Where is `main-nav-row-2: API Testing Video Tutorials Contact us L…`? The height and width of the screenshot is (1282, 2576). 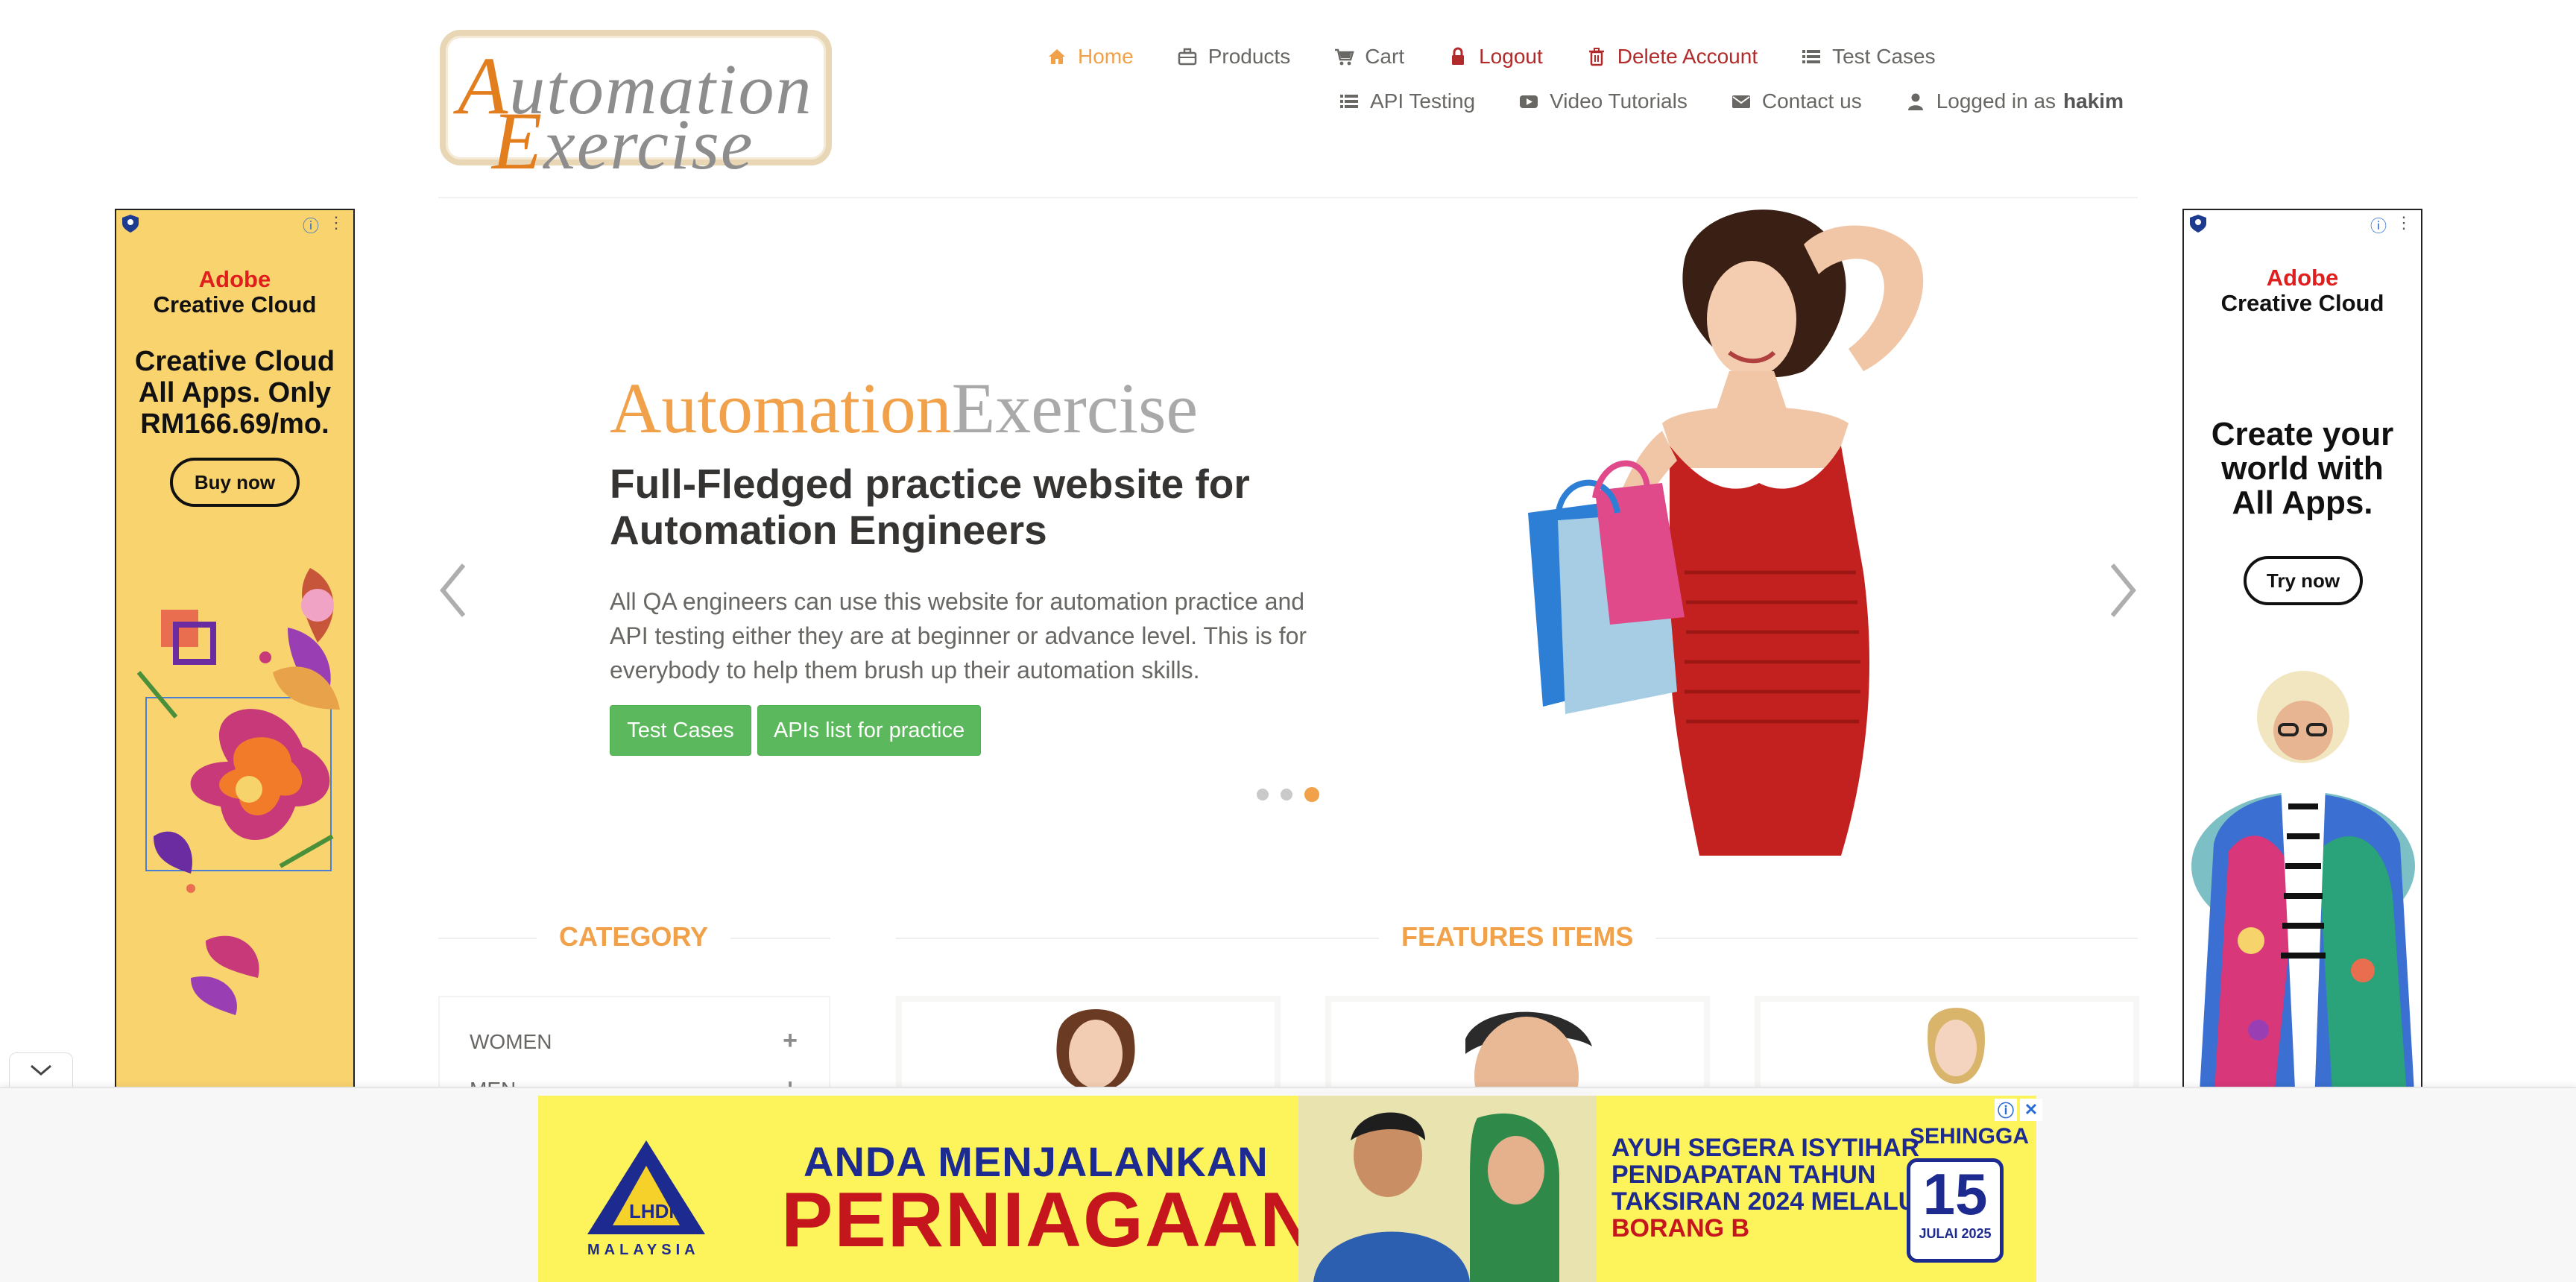
main-nav-row-2: API Testing Video Tutorials Contact us L… is located at coordinates (1731, 101).